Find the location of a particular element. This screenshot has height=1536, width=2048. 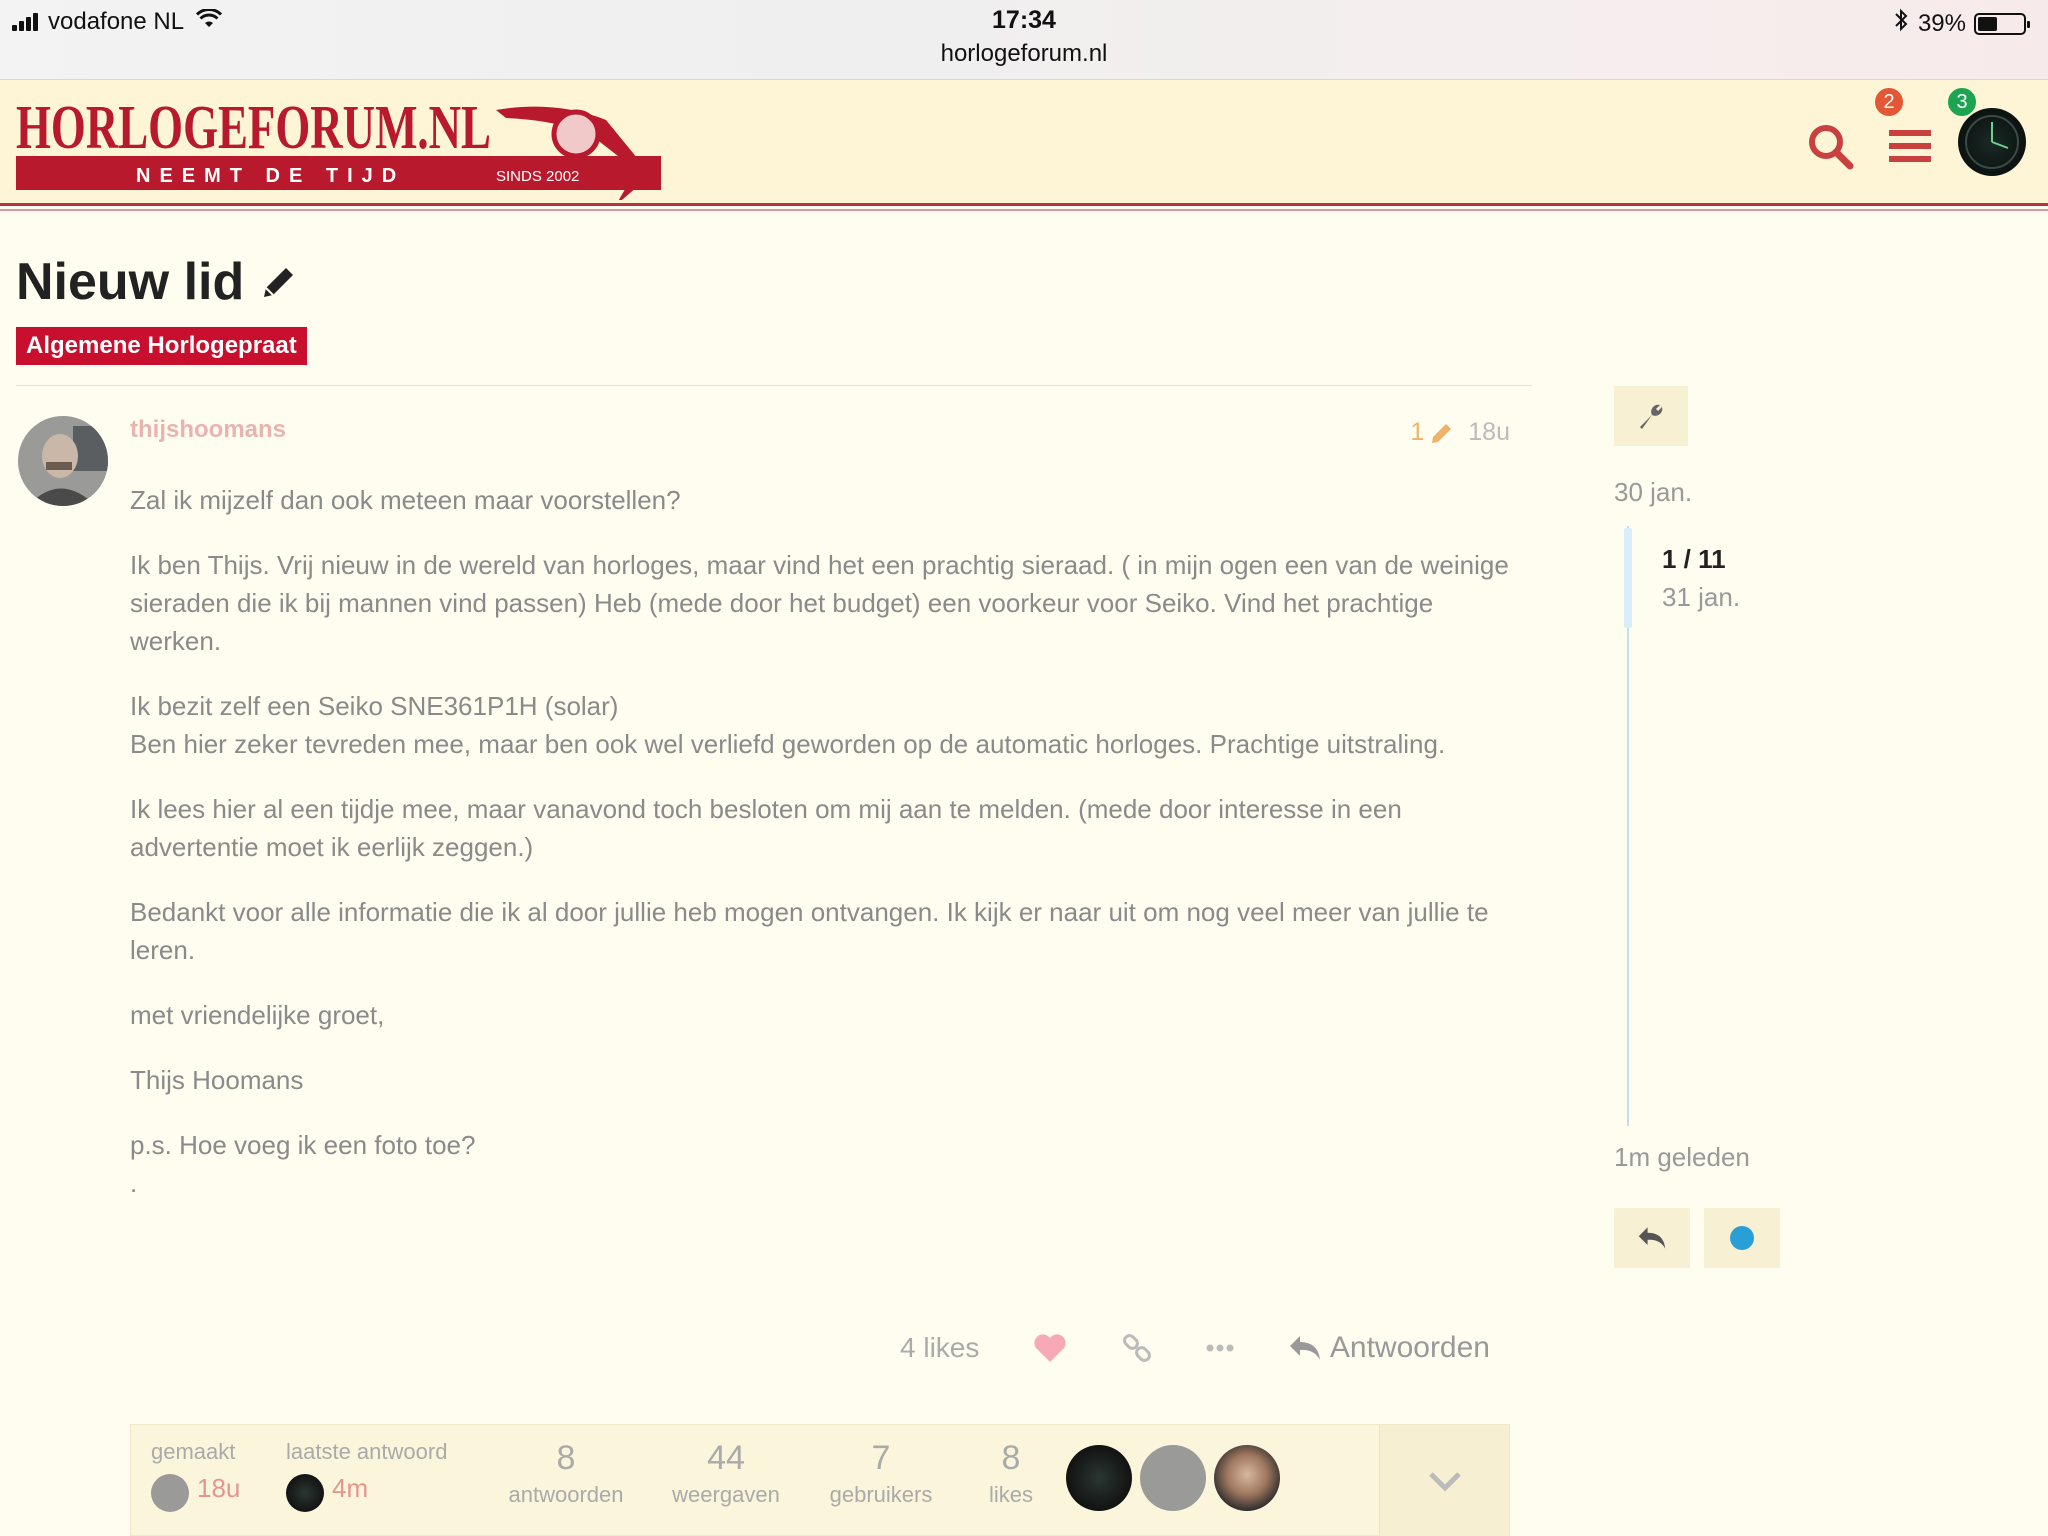

title-row: Nieuw lid is located at coordinates (157, 282).